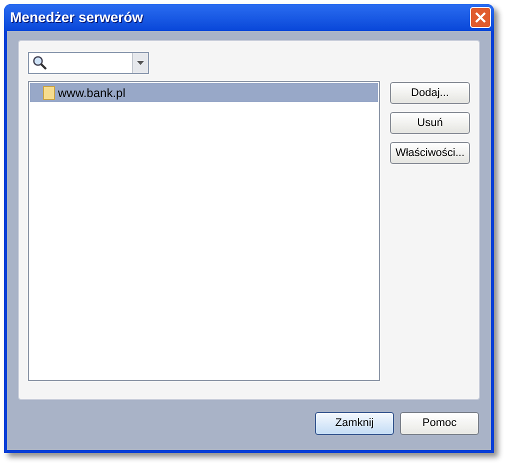 The width and height of the screenshot is (509, 465). Describe the element at coordinates (88, 63) in the screenshot. I see `search-field` at that location.